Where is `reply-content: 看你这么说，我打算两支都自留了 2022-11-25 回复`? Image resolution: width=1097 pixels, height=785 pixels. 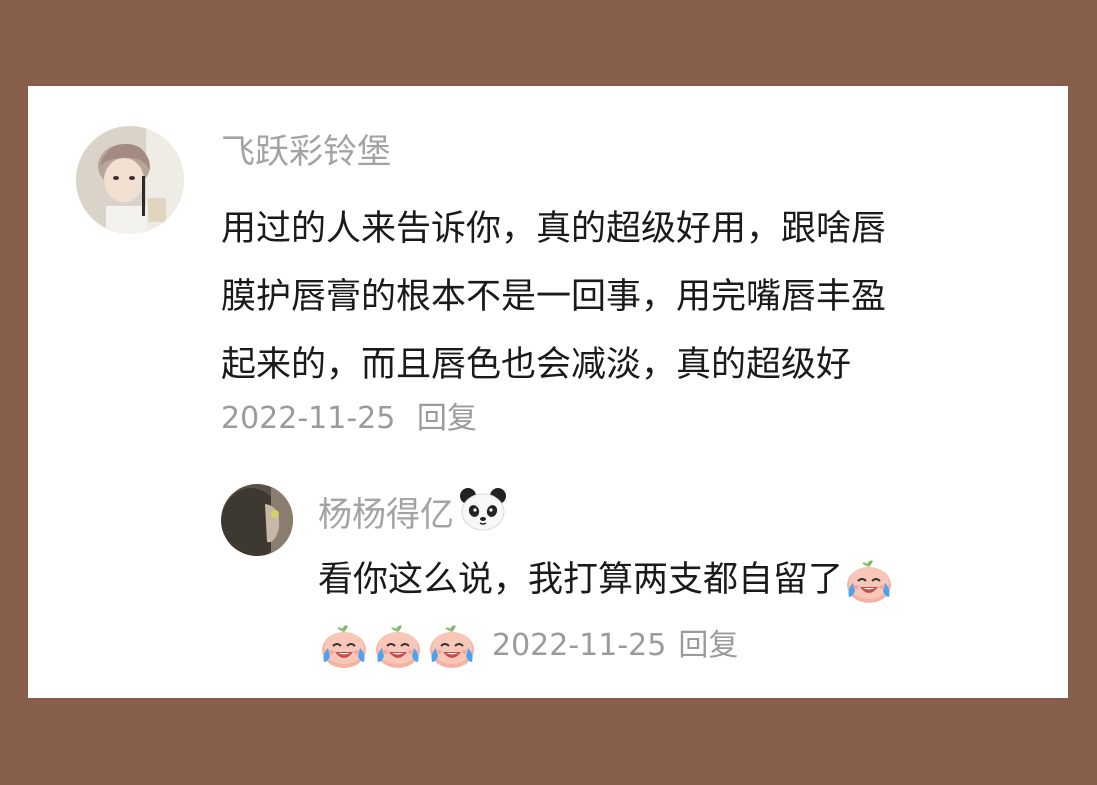 reply-content: 看你这么说，我打算两支都自留了 2022-11-25 回复 is located at coordinates (606, 613).